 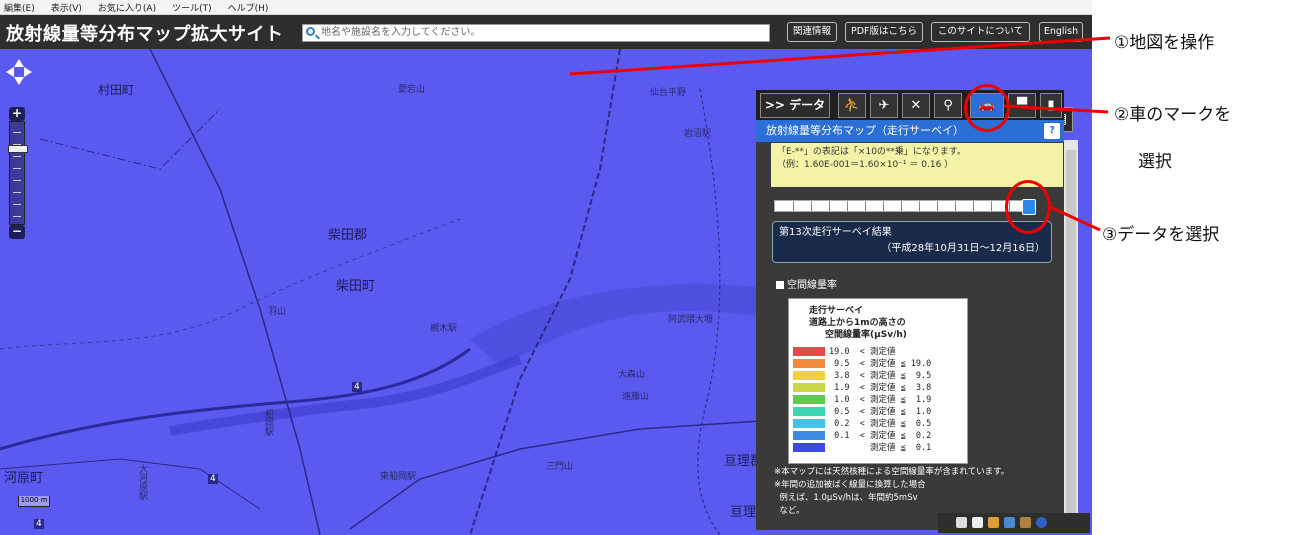 What do you see at coordinates (192, 7) in the screenshot?
I see `menu-tools: ツール(T)` at bounding box center [192, 7].